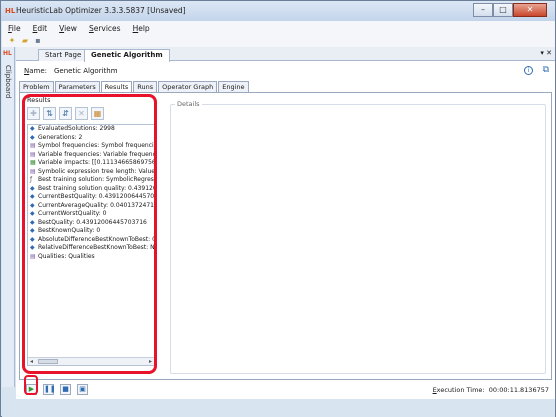 This screenshot has width=556, height=417. What do you see at coordinates (528, 70) in the screenshot?
I see `info-icon: i` at bounding box center [528, 70].